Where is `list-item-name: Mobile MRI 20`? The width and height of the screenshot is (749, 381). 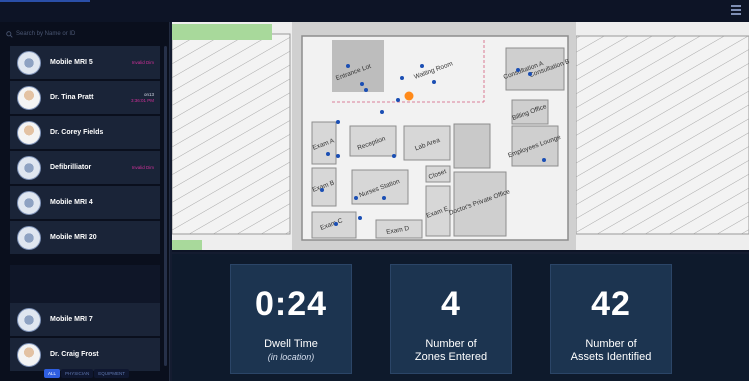 list-item-name: Mobile MRI 20 is located at coordinates (73, 237).